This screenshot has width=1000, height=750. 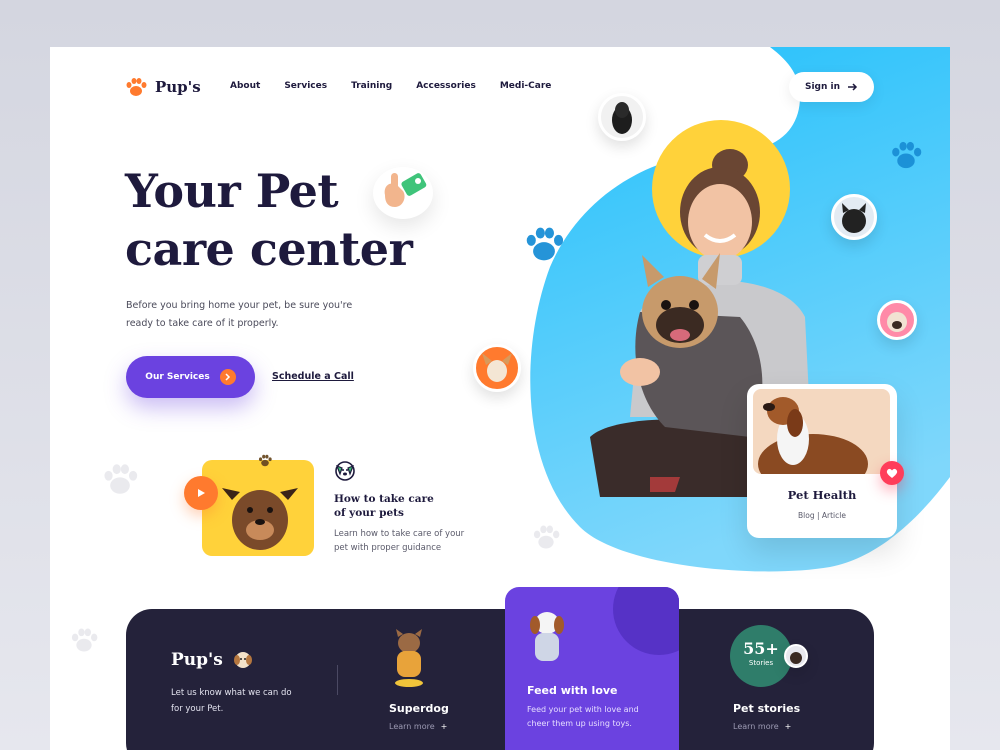 I want to click on beagle-illustration, so click(x=813, y=435).